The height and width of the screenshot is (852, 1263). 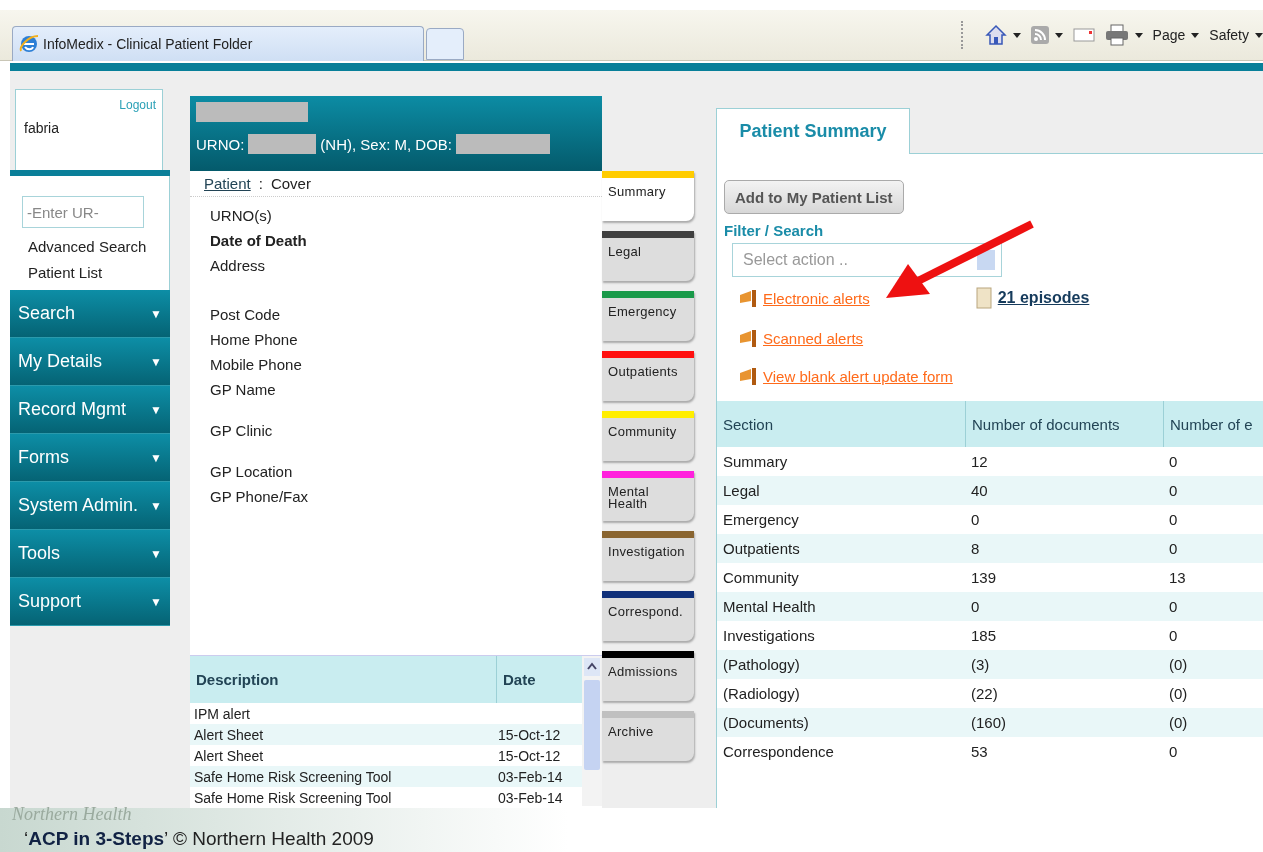 I want to click on user-name: fabria, so click(x=42, y=128).